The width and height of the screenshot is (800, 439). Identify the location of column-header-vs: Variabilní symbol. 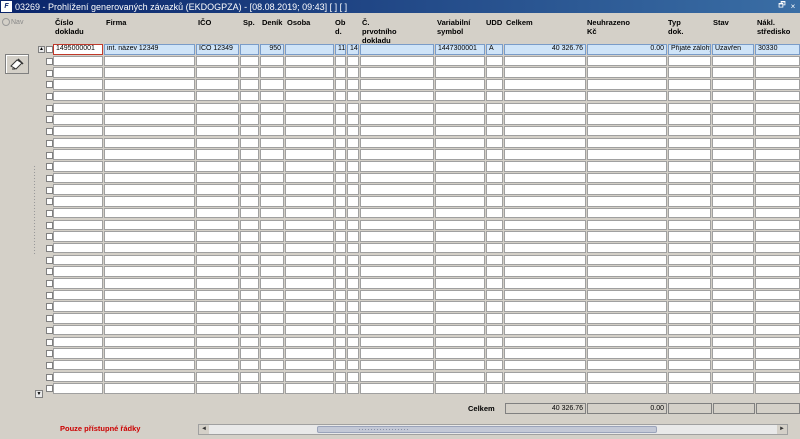
(453, 27).